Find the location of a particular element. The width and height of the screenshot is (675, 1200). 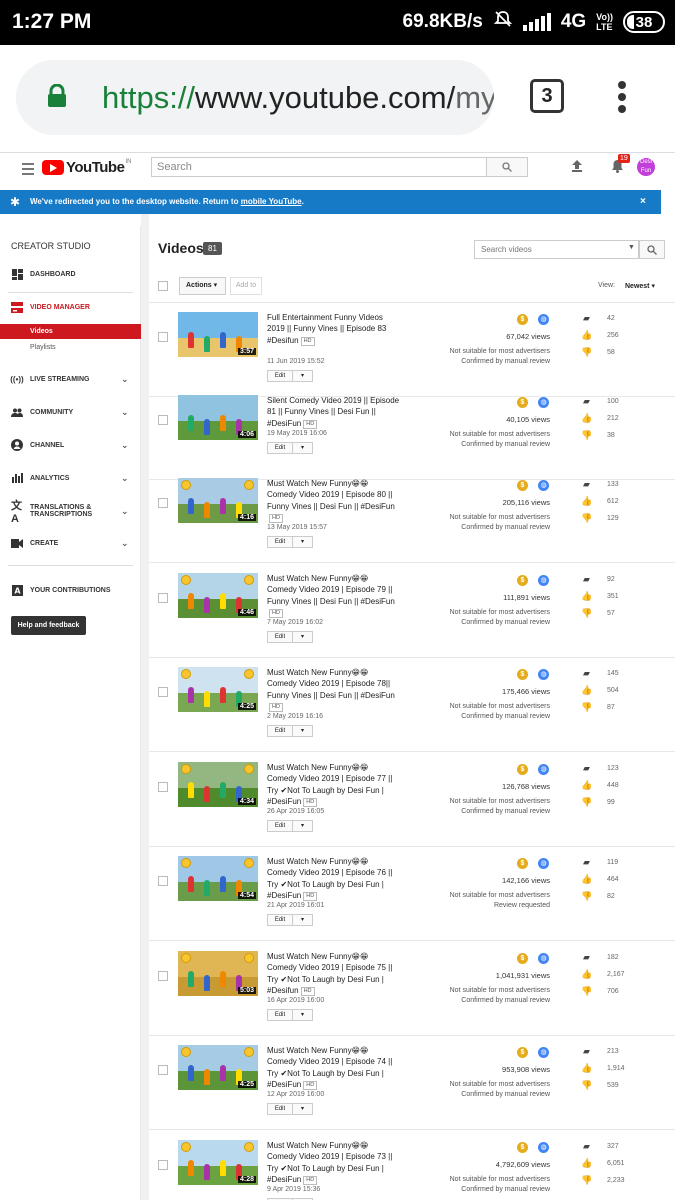

sidebar-item-analytics: ANALYTICS ⌄ is located at coordinates (70, 478).